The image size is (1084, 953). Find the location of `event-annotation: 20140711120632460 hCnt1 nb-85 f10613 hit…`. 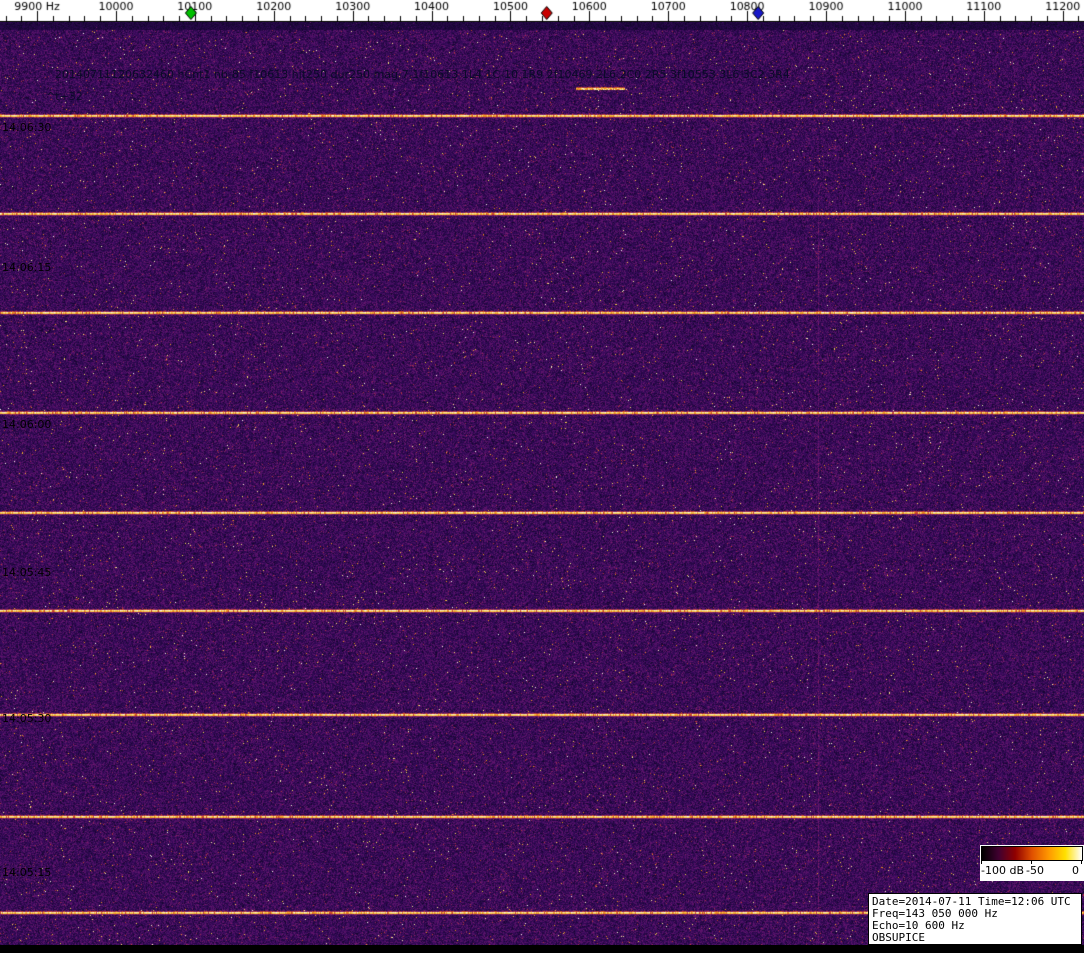

event-annotation: 20140711120632460 hCnt1 nb-85 f10613 hit… is located at coordinates (422, 74).